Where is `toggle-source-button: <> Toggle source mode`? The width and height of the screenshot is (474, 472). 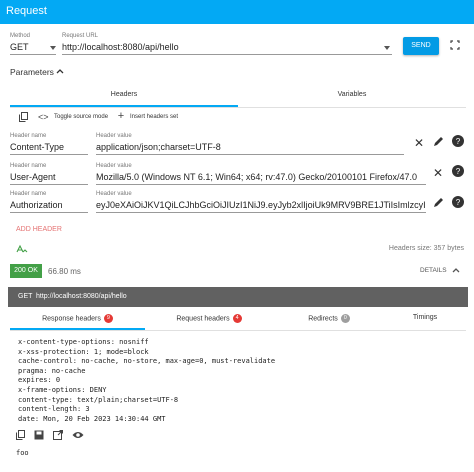 toggle-source-button: <> Toggle source mode is located at coordinates (83, 117).